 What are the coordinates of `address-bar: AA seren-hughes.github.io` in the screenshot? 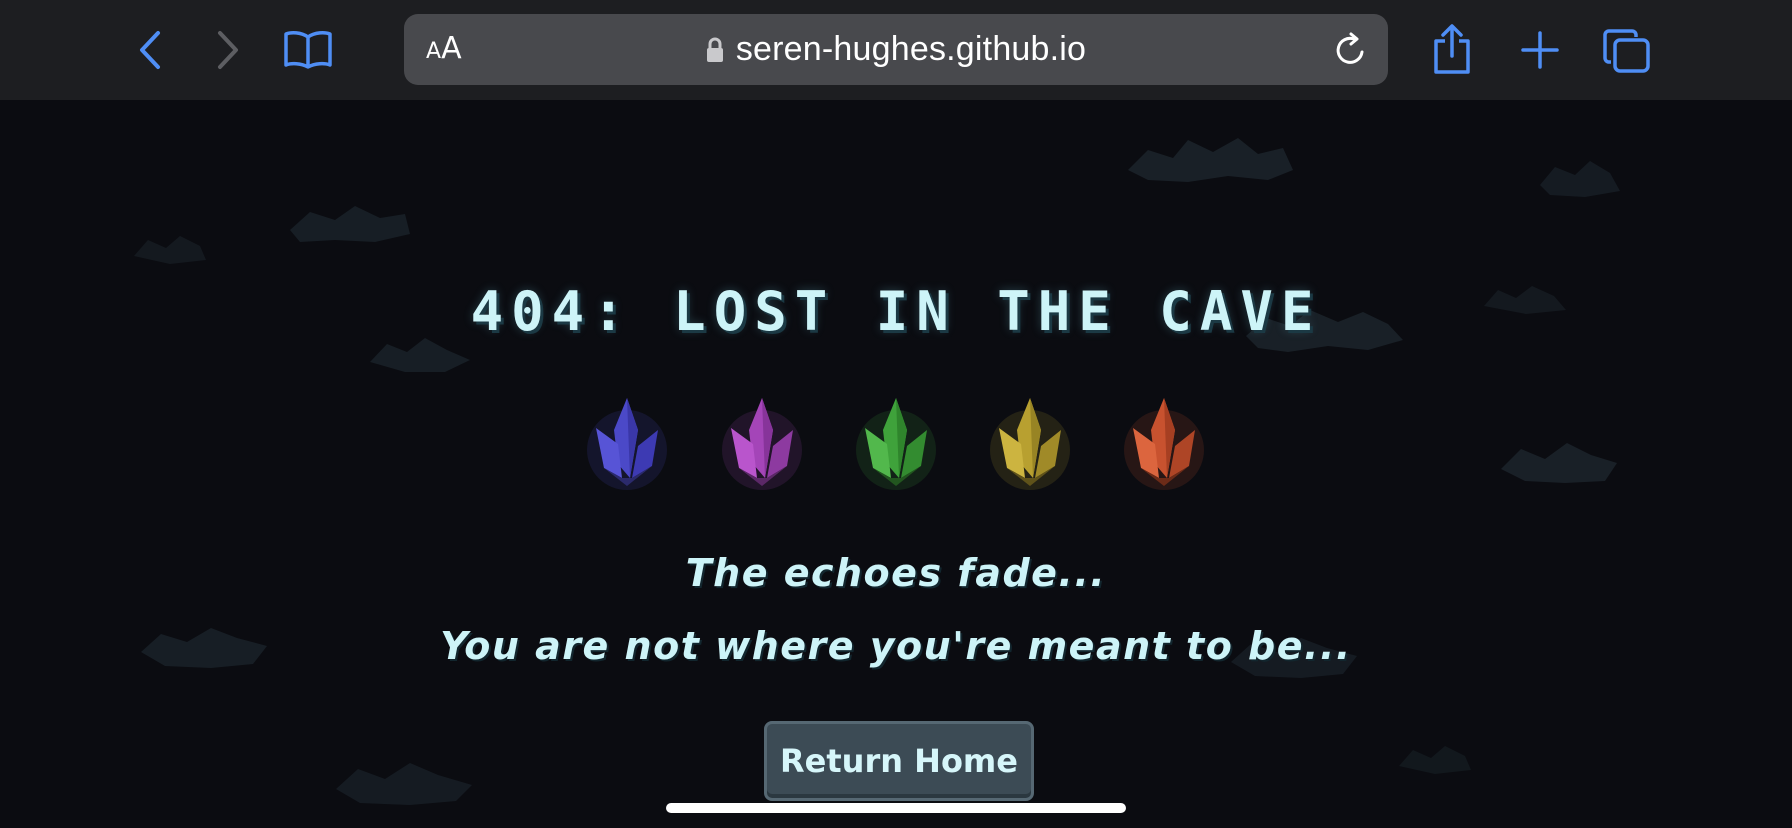 It's located at (896, 49).